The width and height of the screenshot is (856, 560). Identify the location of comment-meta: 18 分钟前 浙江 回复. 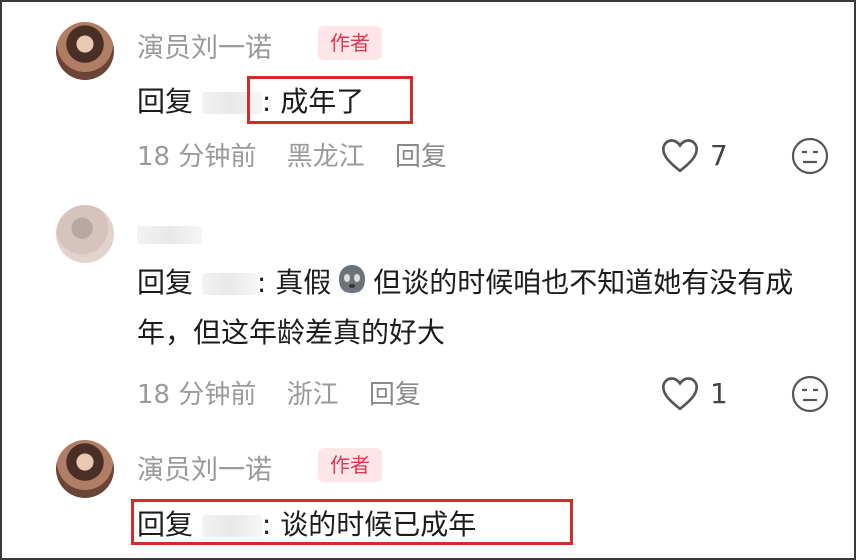
(290, 392).